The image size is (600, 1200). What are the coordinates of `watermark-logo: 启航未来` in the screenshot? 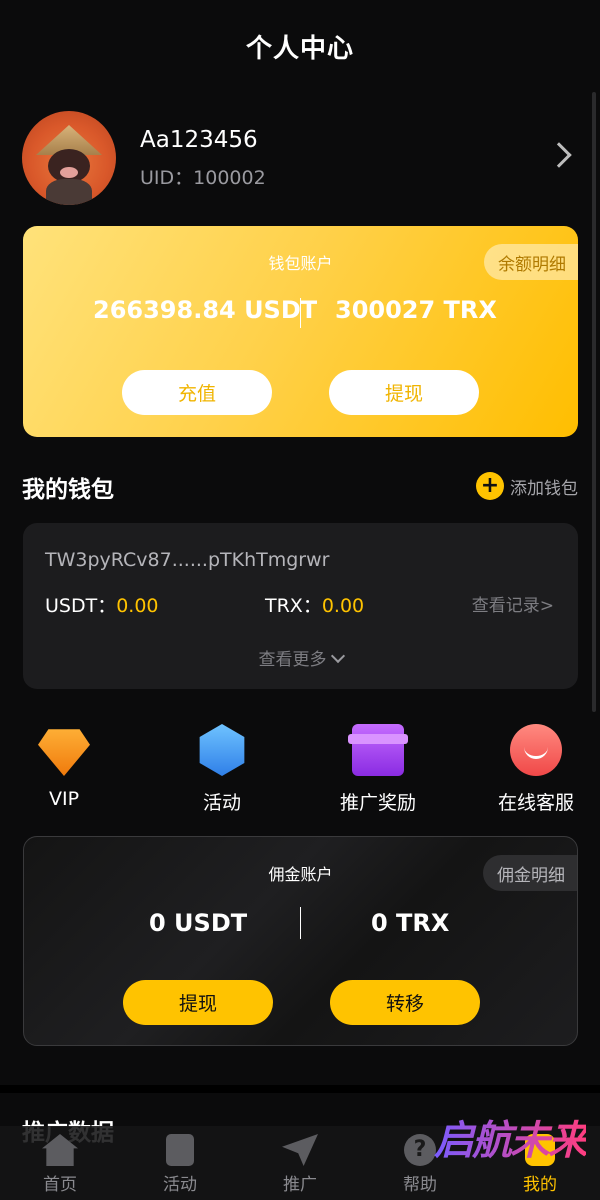 It's located at (511, 1137).